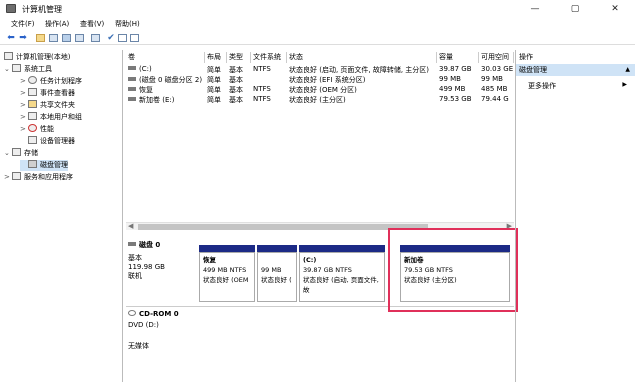  I want to click on tree-item-device-manager: 设备管理器, so click(51, 141).